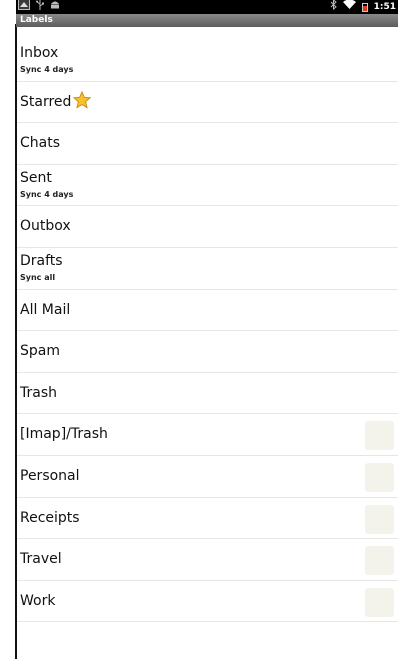  I want to click on label-item-receipts: Receipts, so click(207, 519).